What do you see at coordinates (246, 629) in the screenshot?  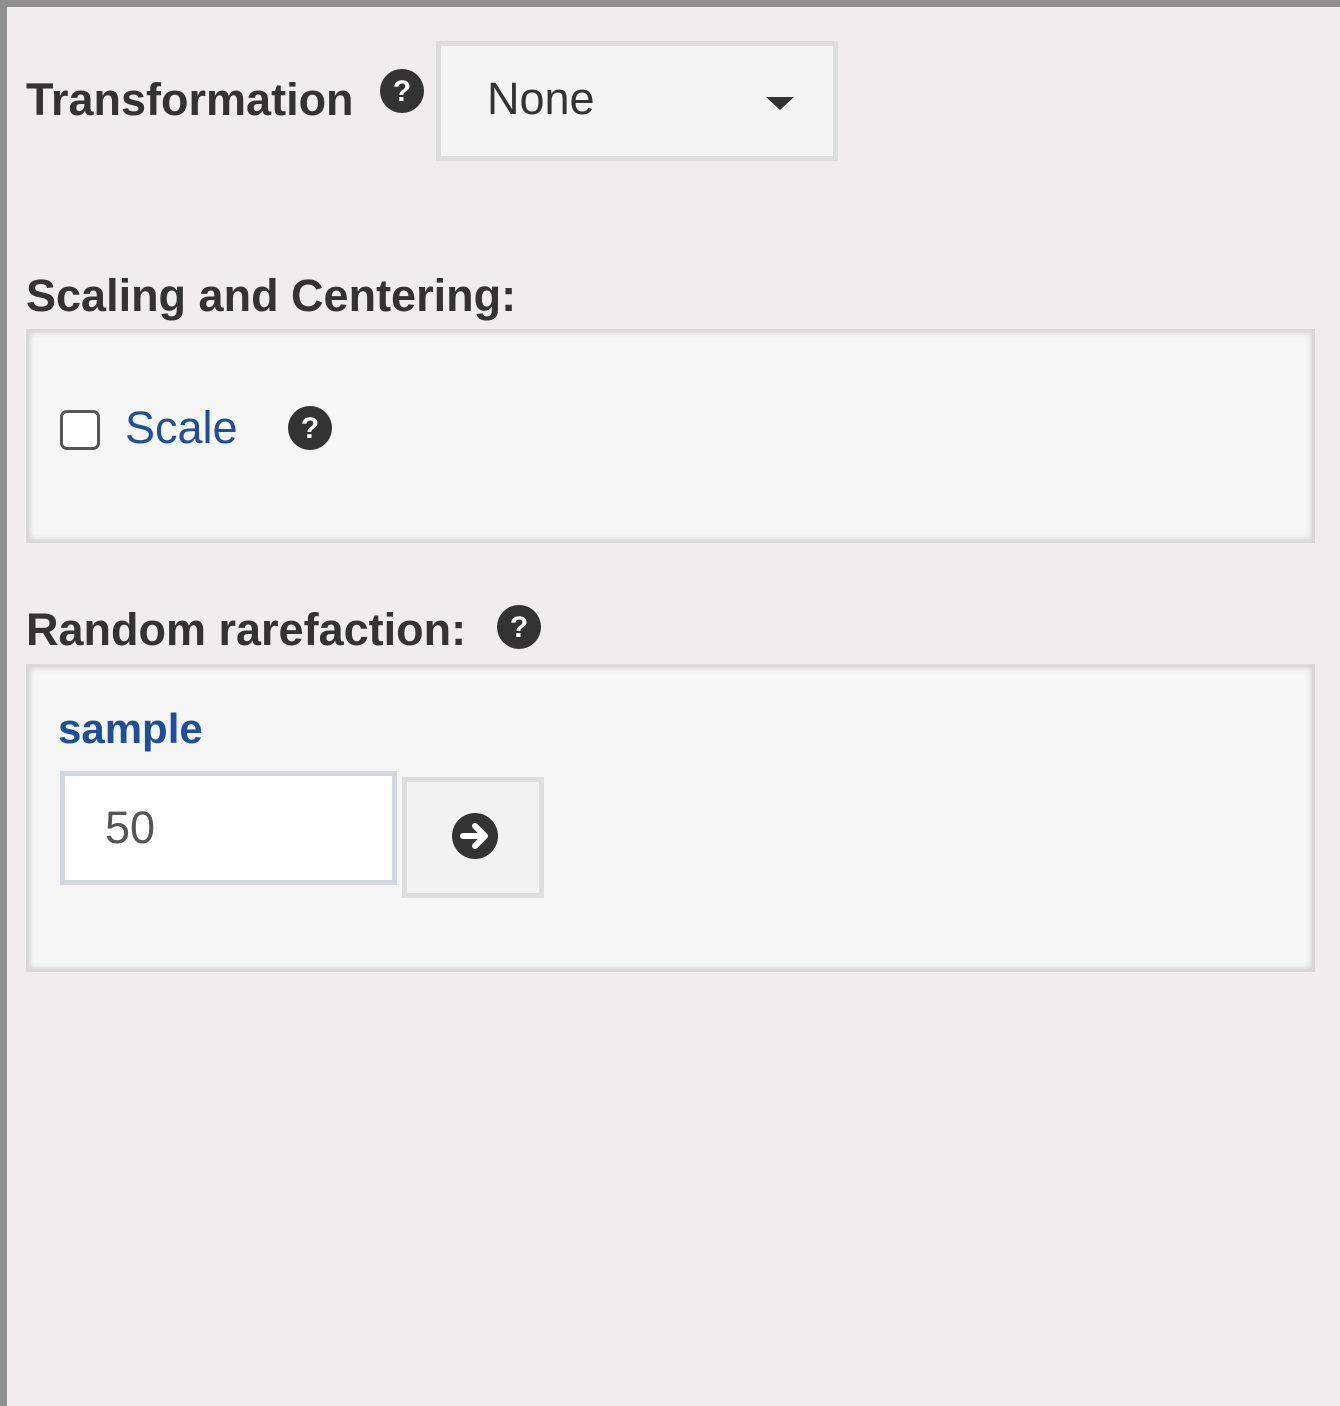 I see `rarefaction-heading: Random rarefaction:` at bounding box center [246, 629].